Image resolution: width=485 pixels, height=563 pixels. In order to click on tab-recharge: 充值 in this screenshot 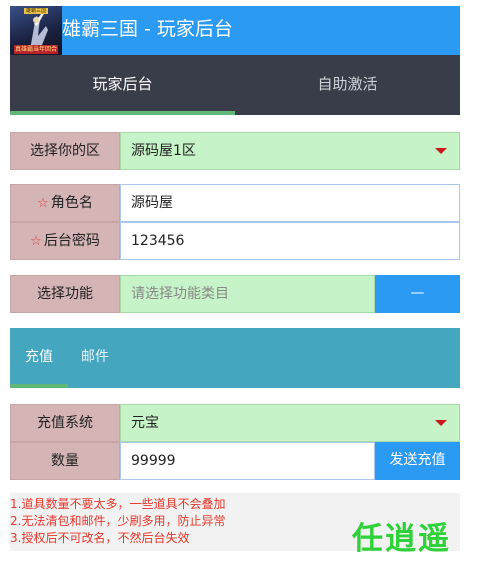, I will do `click(39, 356)`.